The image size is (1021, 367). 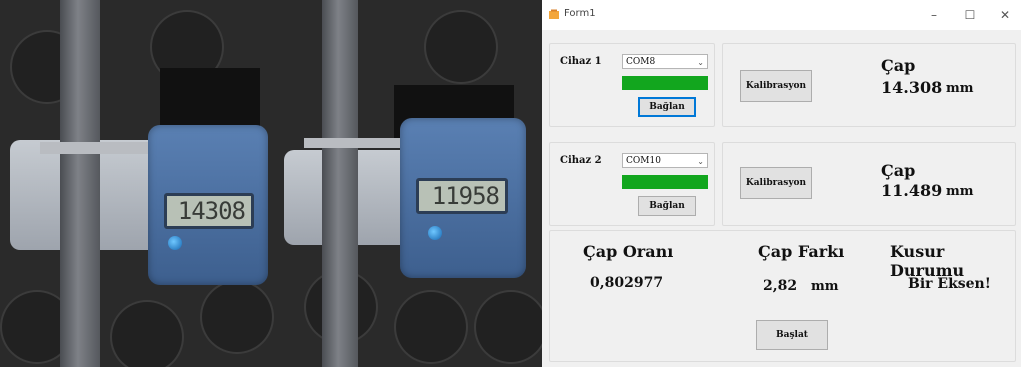 I want to click on device1-diameter-label: Çap, so click(x=898, y=65).